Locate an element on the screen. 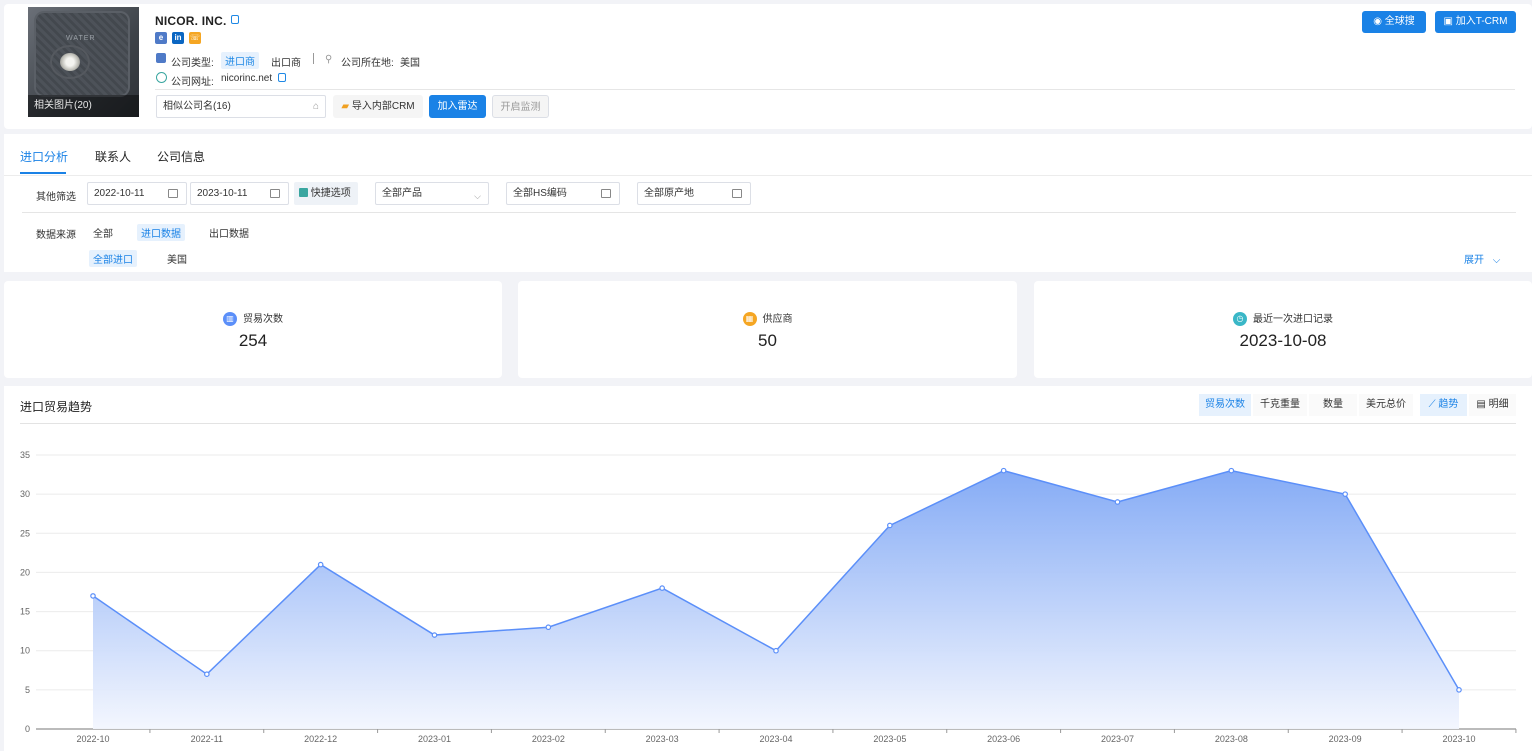 The image size is (1532, 751). company-image: WATER 相关图片(20) is located at coordinates (83, 62).